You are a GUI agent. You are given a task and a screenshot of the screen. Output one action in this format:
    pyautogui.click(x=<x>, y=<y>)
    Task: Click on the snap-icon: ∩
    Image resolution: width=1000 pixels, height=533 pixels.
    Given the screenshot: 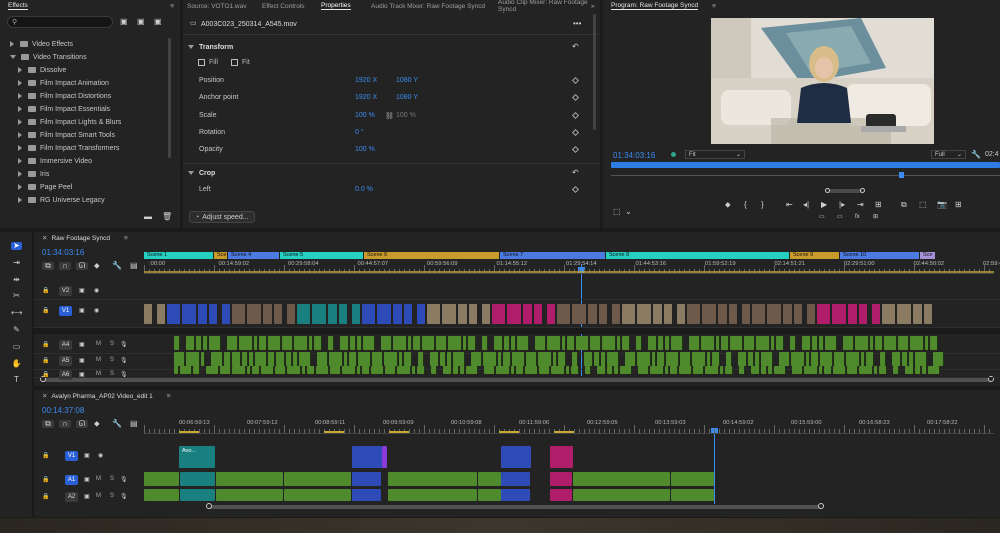 What is the action you would take?
    pyautogui.click(x=65, y=266)
    